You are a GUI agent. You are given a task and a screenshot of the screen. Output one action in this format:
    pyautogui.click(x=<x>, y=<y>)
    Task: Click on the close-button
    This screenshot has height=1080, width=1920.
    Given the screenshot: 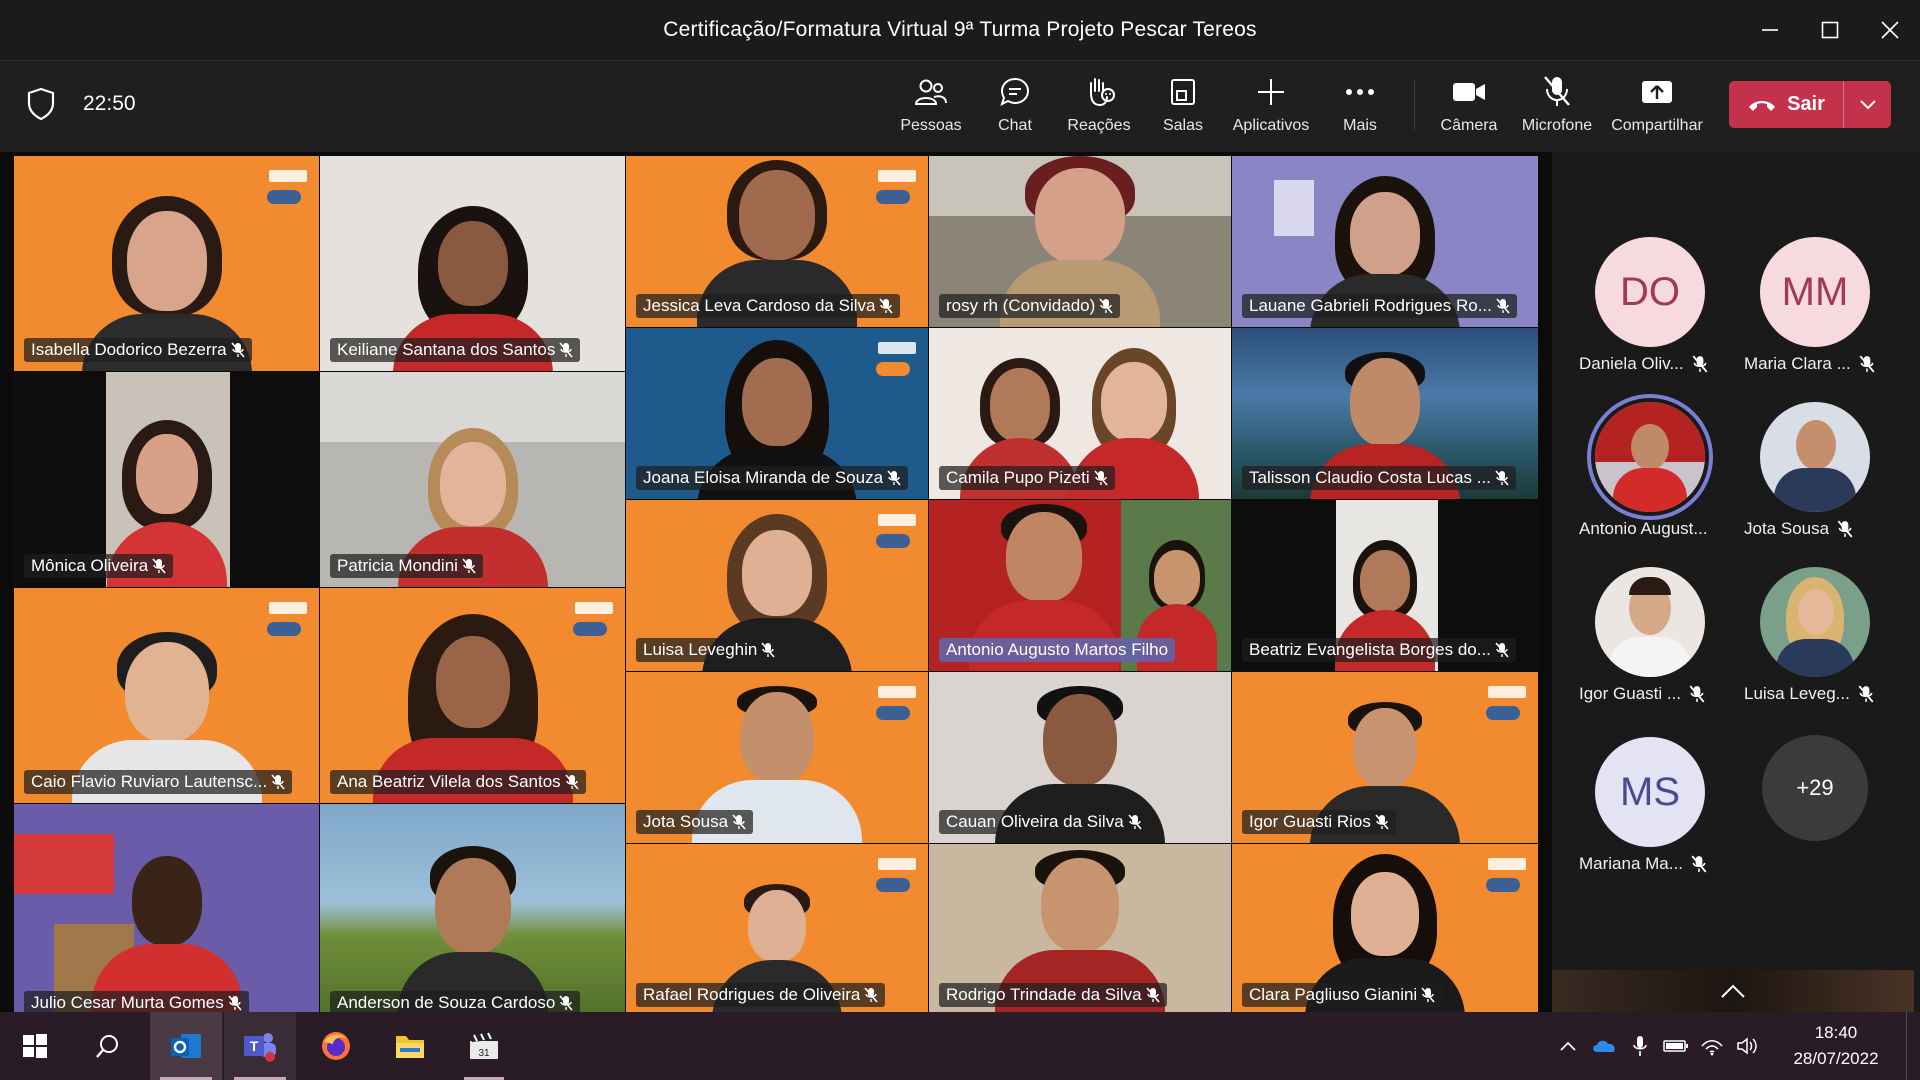 What is the action you would take?
    pyautogui.click(x=1890, y=30)
    